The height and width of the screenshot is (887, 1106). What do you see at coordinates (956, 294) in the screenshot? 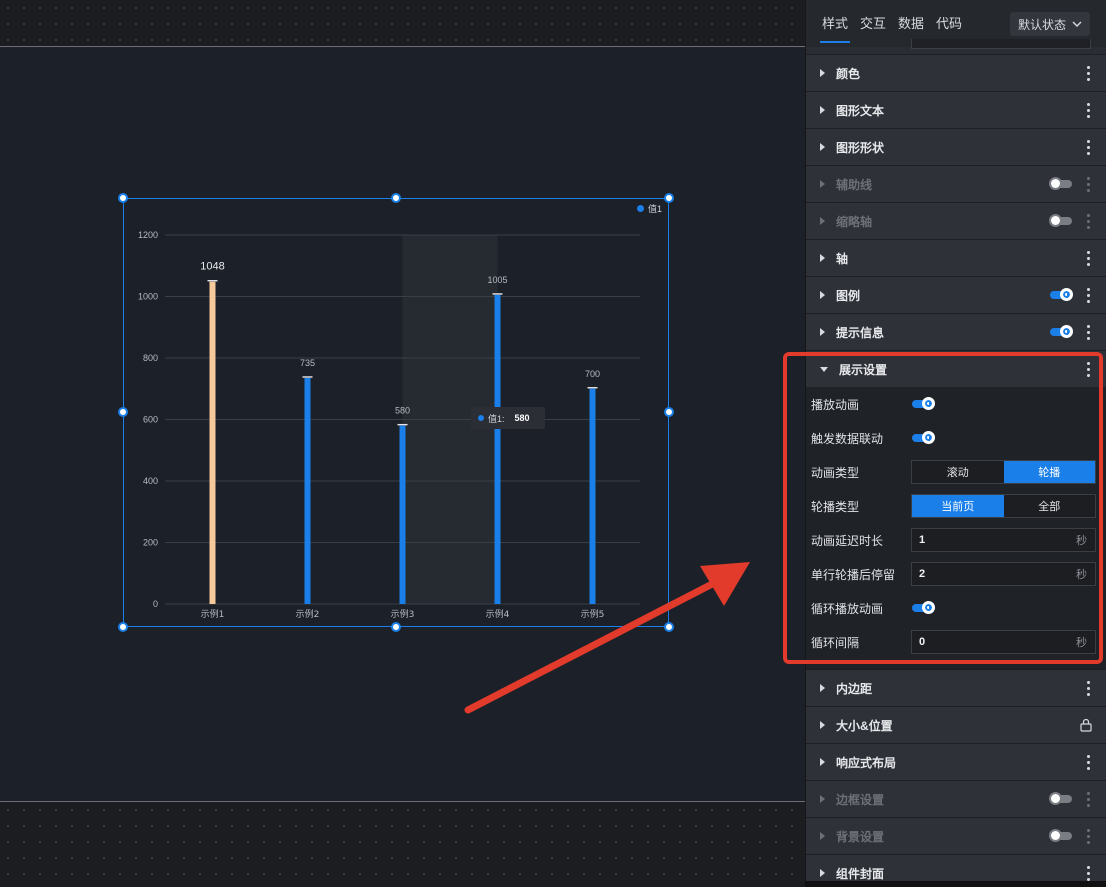
I see `section-legend: 图例` at bounding box center [956, 294].